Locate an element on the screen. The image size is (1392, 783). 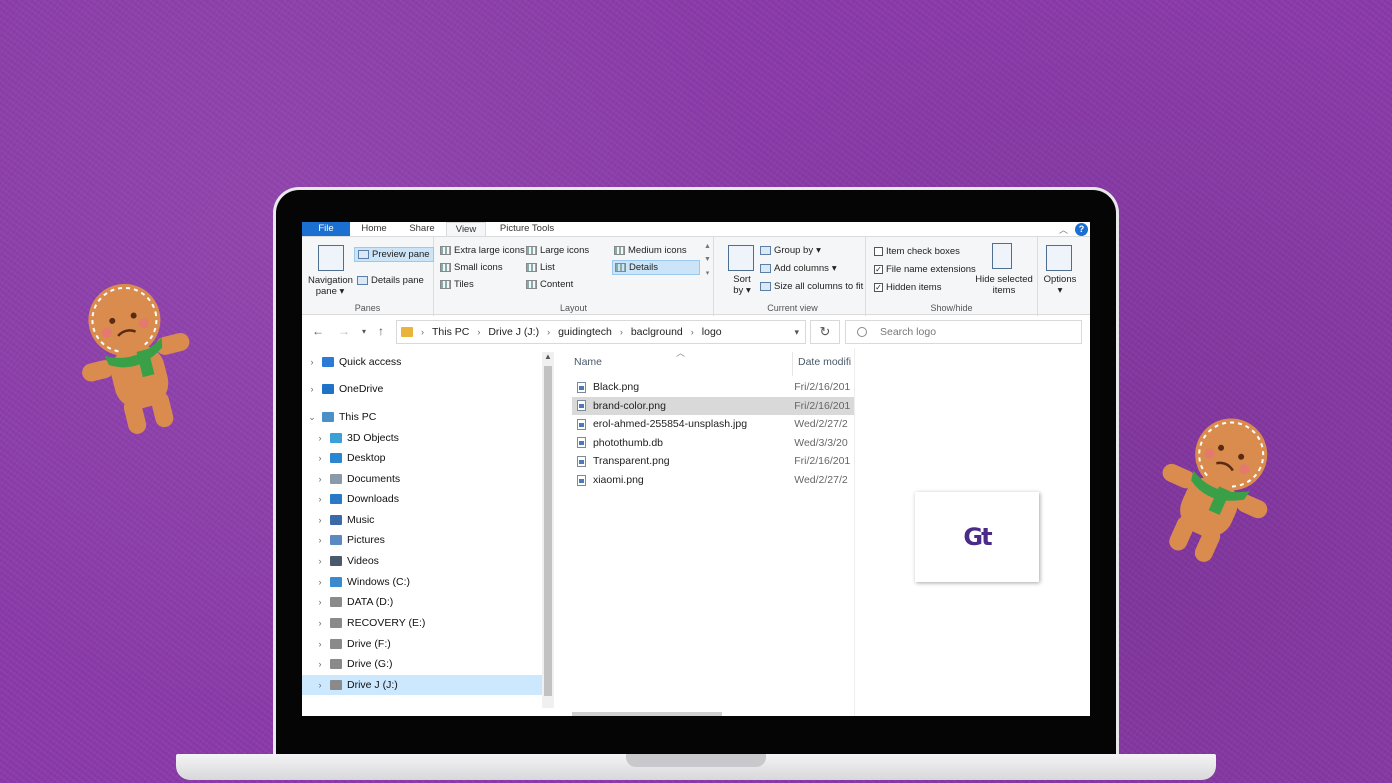
file-list-horizontal-scrollbar is located at coordinates (647, 714).